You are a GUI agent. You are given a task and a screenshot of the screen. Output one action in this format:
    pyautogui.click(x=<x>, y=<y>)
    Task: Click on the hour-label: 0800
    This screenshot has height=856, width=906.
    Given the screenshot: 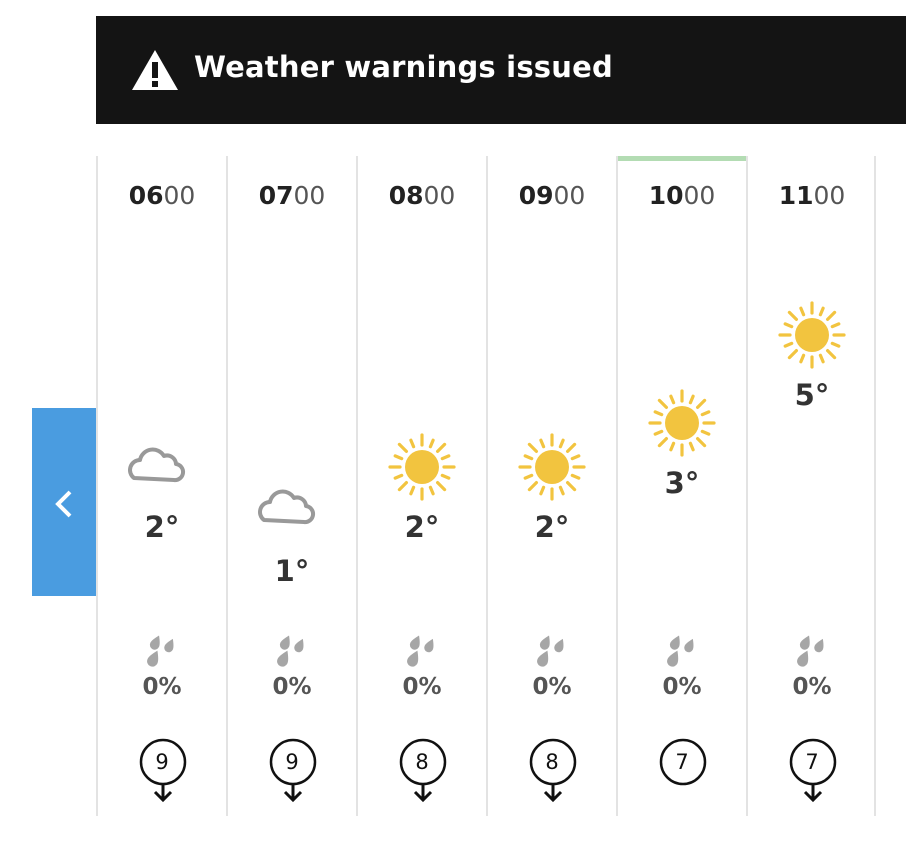 What is the action you would take?
    pyautogui.click(x=422, y=195)
    